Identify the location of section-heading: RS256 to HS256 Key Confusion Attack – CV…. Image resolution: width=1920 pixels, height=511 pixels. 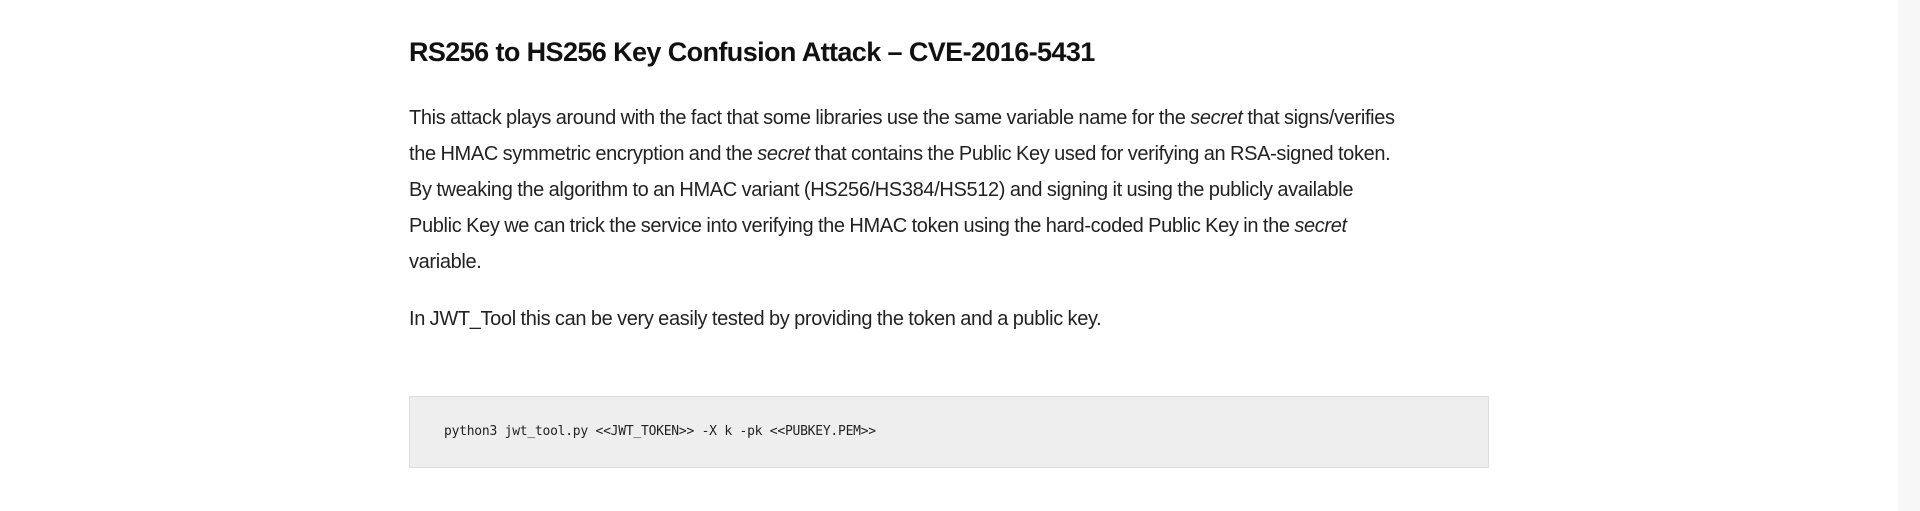
(752, 52).